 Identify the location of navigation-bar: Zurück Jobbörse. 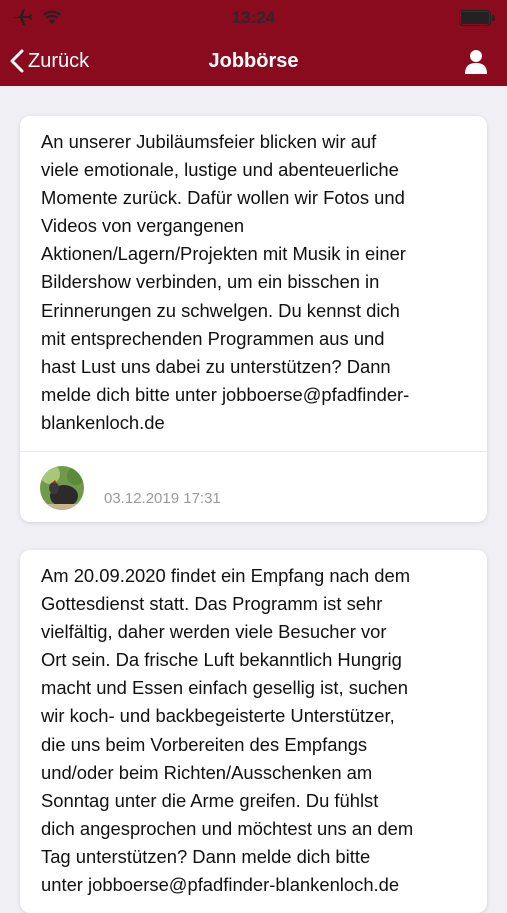
(253, 61).